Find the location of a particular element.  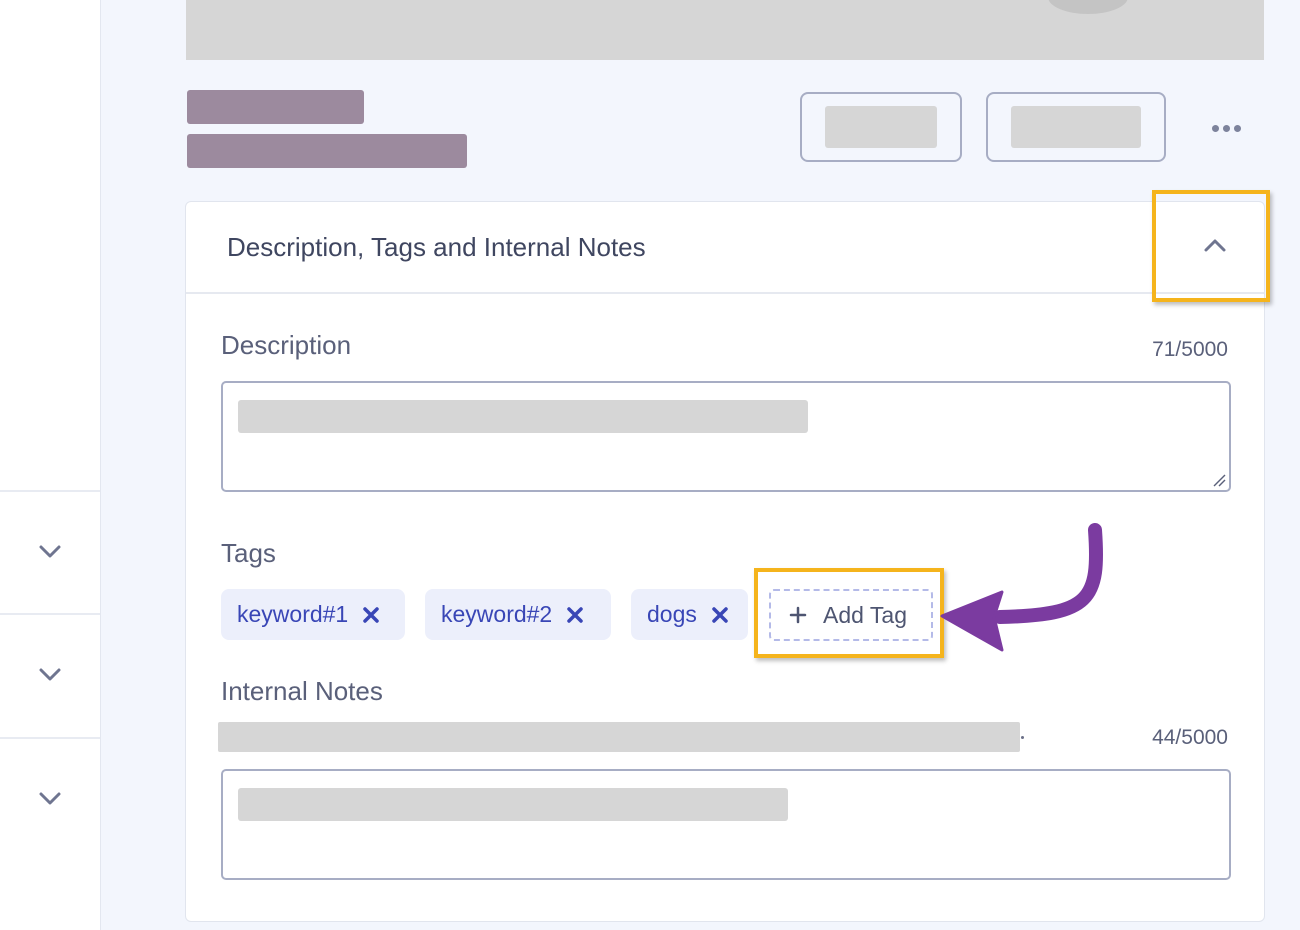

internal-notes-hint-placeholder is located at coordinates (619, 737).